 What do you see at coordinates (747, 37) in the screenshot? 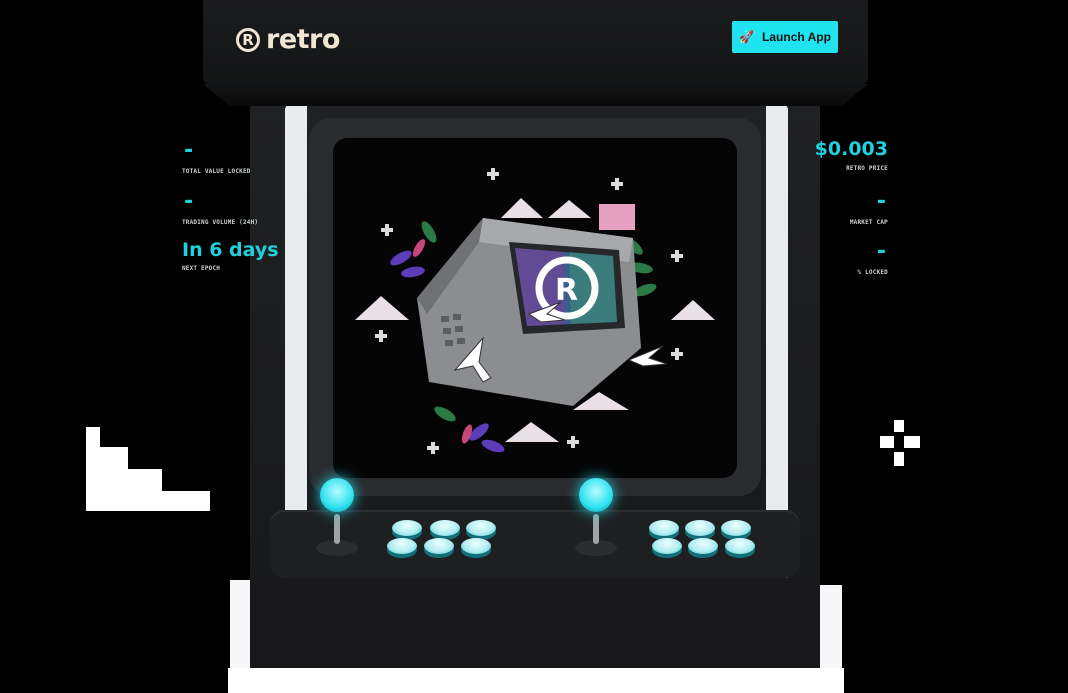
I see `rocket-icon: 🚀` at bounding box center [747, 37].